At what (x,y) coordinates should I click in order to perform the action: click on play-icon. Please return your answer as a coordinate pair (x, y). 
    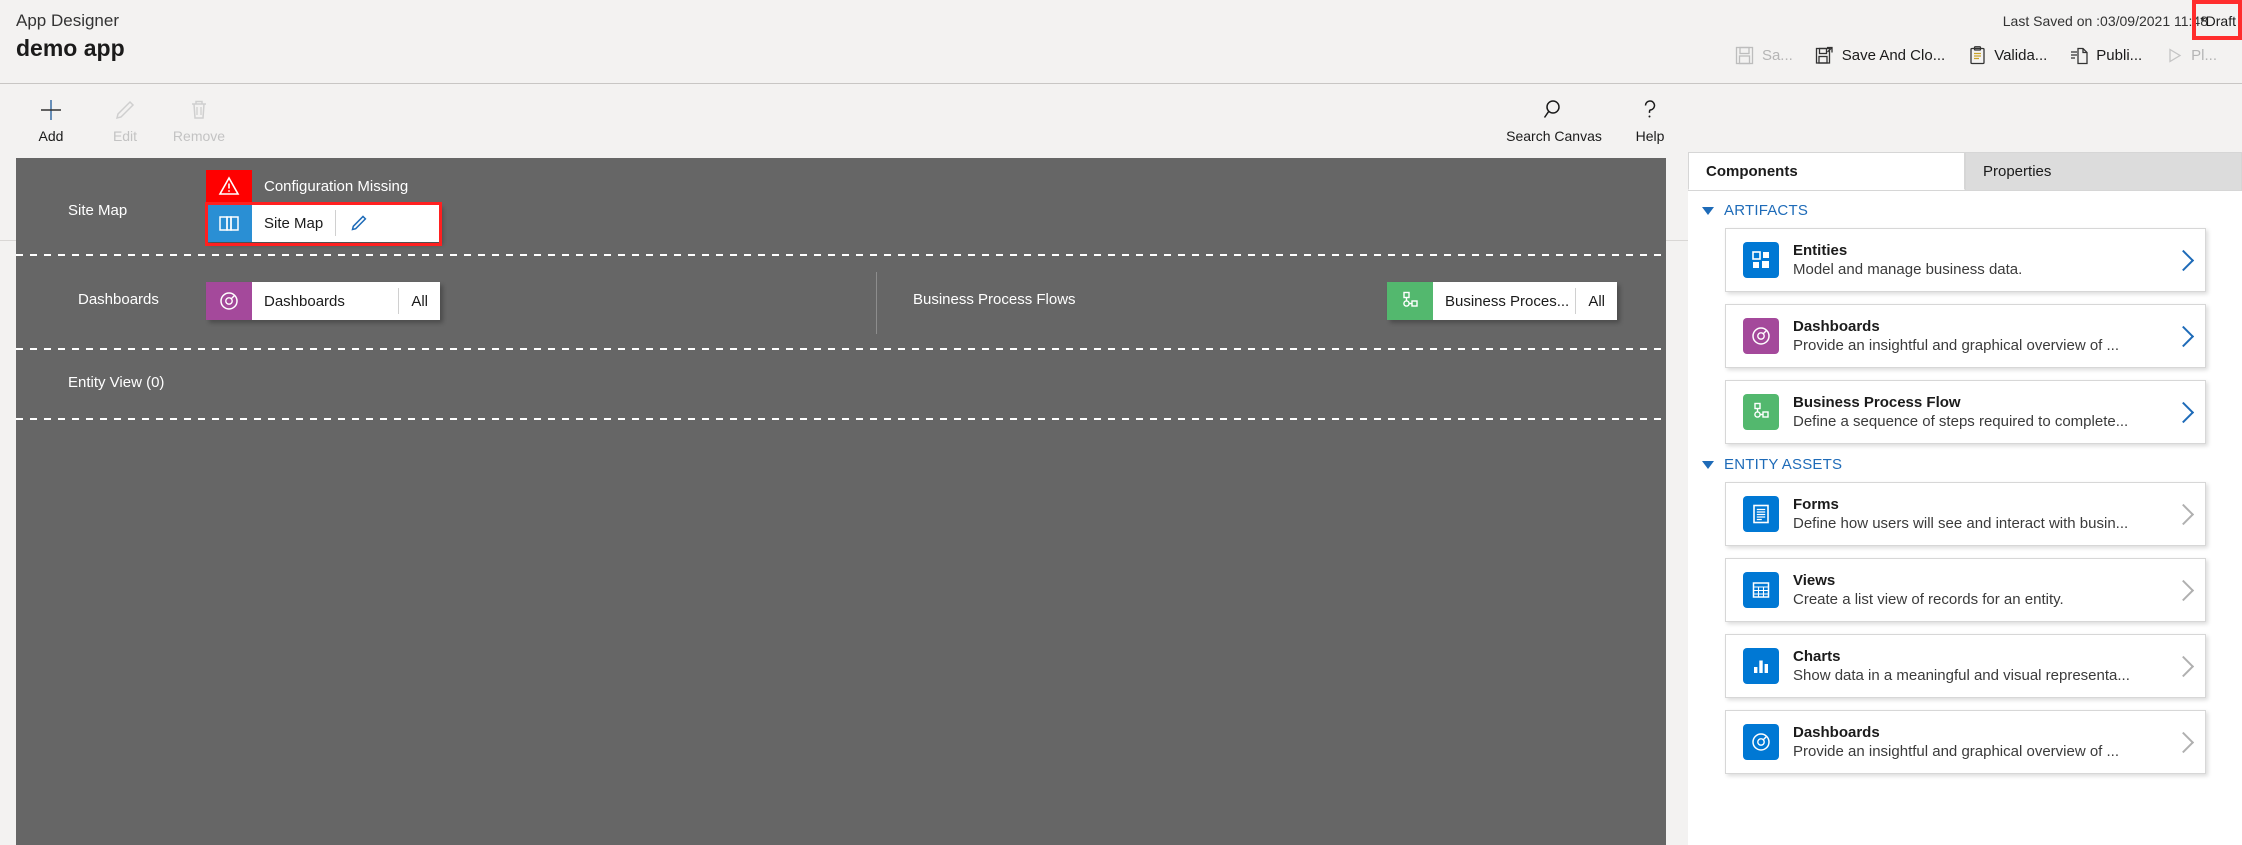
    Looking at the image, I should click on (2174, 55).